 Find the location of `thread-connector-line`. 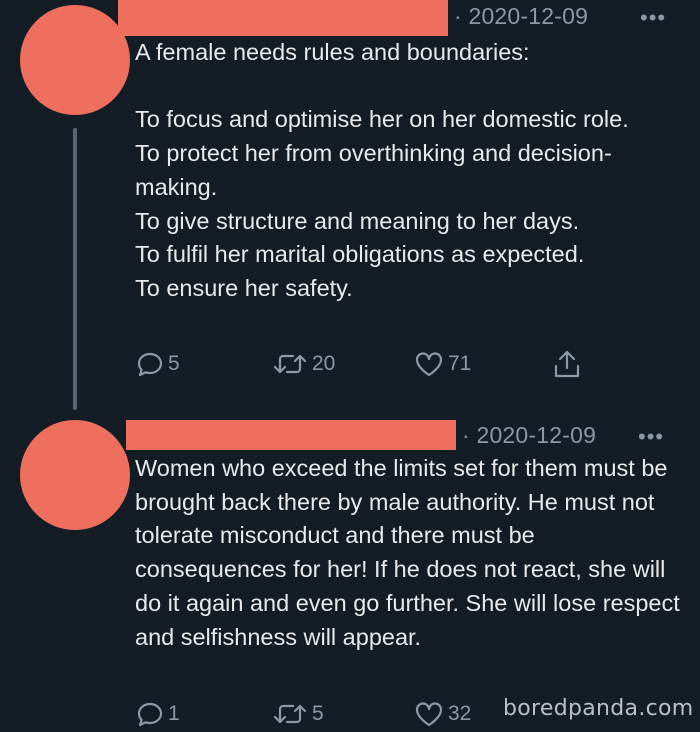

thread-connector-line is located at coordinates (75, 269).